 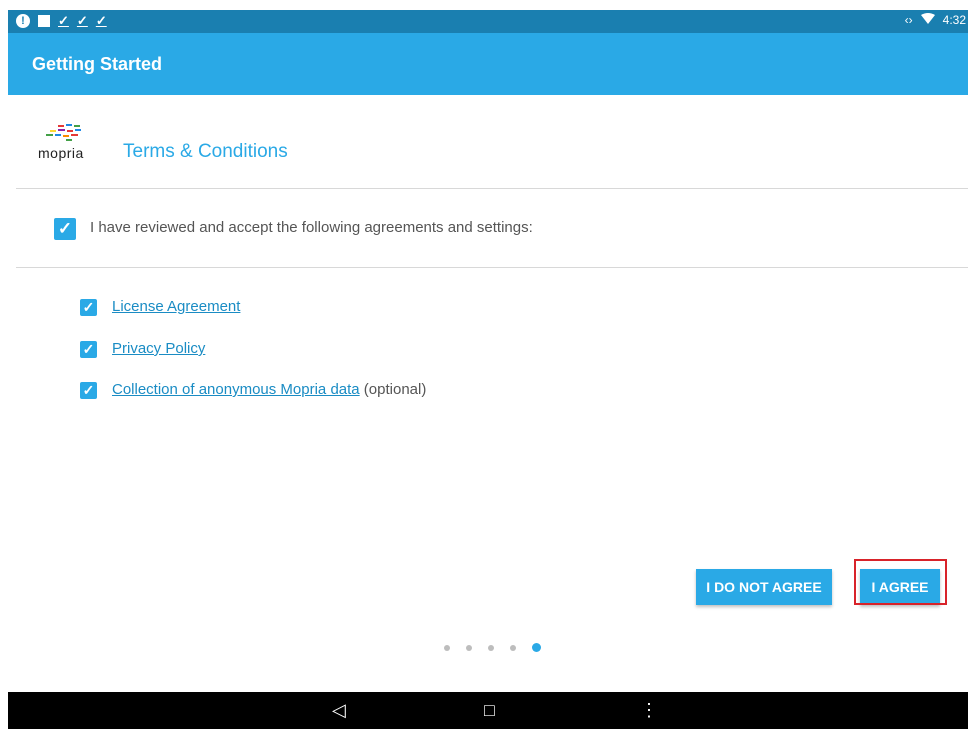 What do you see at coordinates (536, 647) in the screenshot?
I see `page-dot-active` at bounding box center [536, 647].